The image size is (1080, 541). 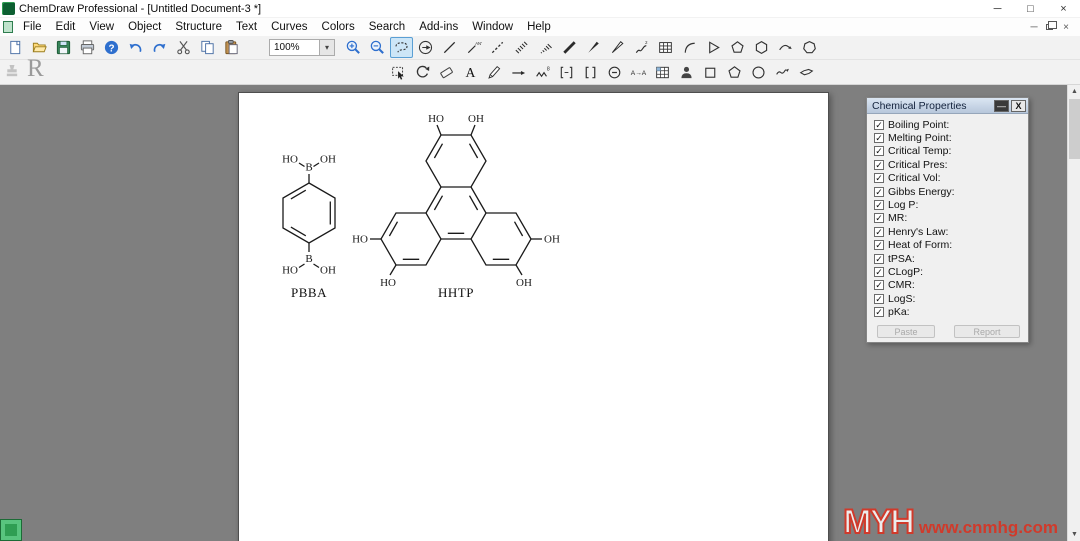 What do you see at coordinates (617, 47) in the screenshot?
I see `hollow-wedge-bond-tool` at bounding box center [617, 47].